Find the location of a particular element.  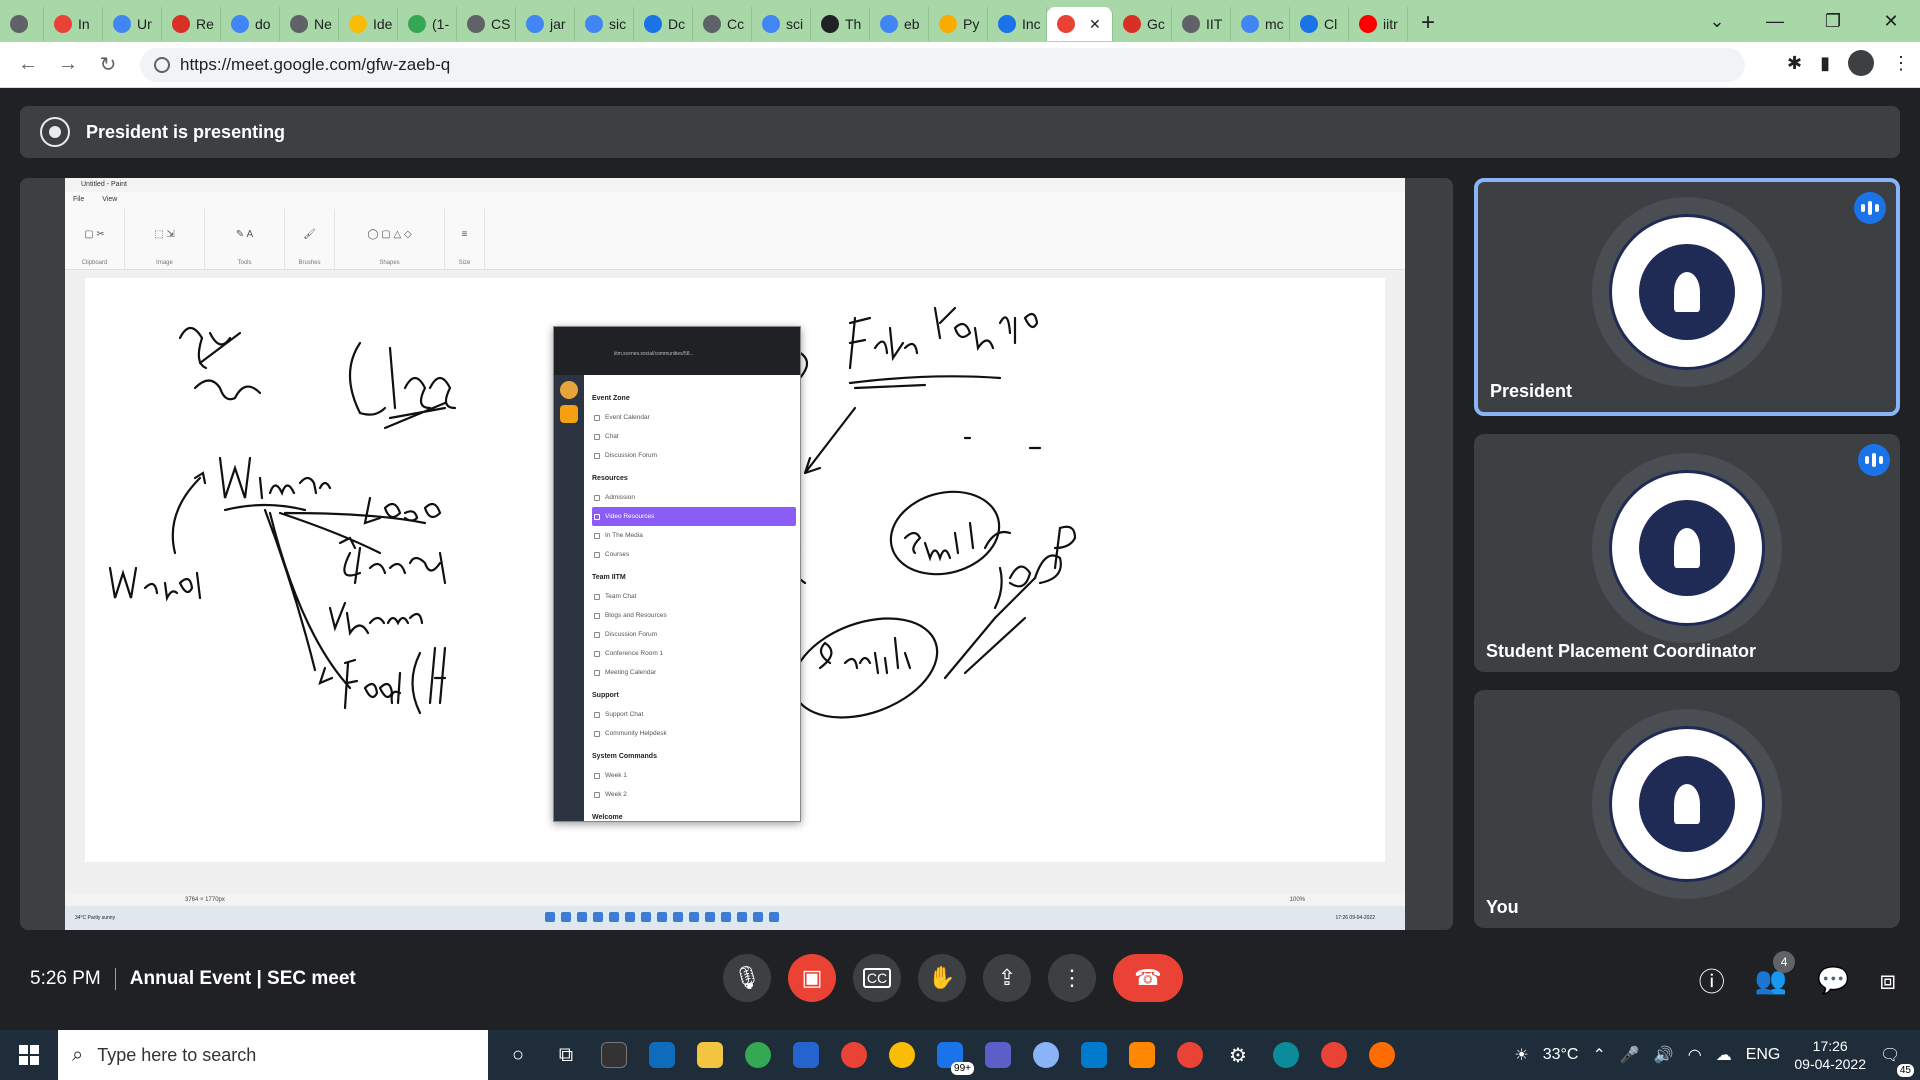

chrome-profile4-icon is located at coordinates (1334, 1055).